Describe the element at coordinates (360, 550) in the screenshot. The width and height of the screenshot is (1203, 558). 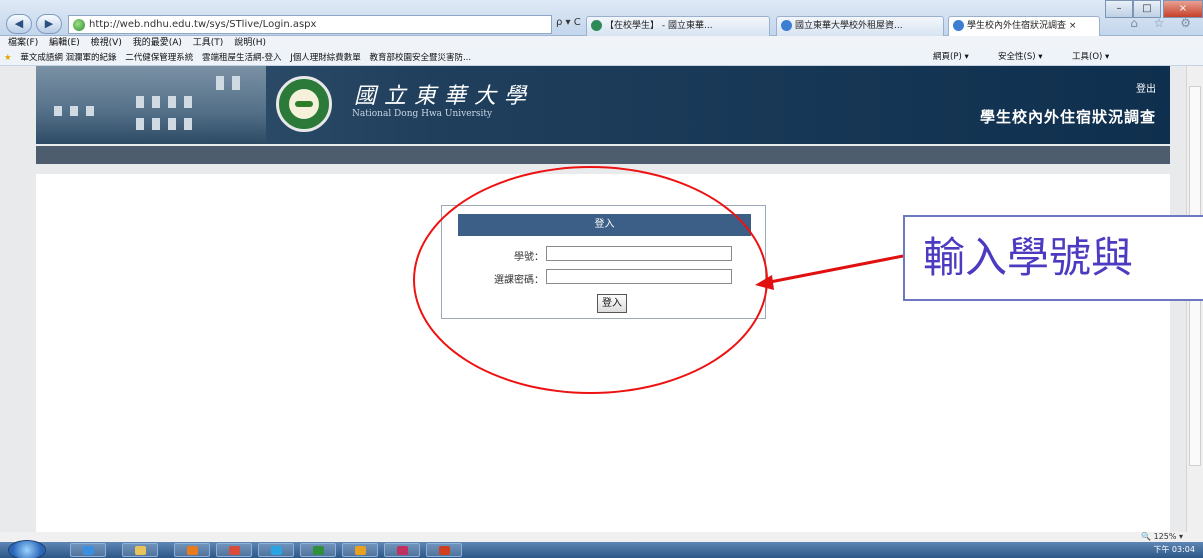
I see `taskbar-outlook` at that location.